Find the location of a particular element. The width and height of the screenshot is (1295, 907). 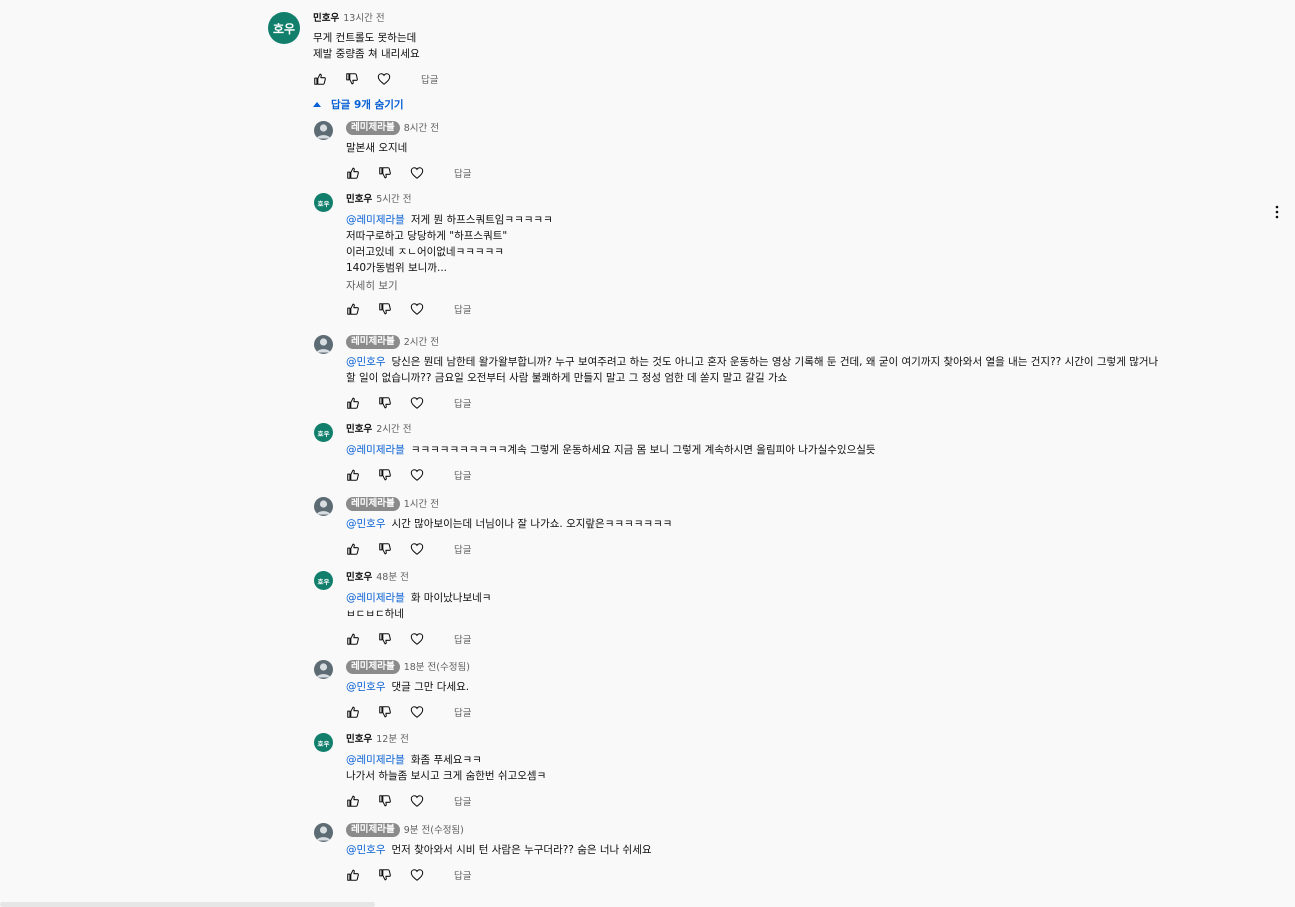

horizontal-scrollbar is located at coordinates (187, 904).